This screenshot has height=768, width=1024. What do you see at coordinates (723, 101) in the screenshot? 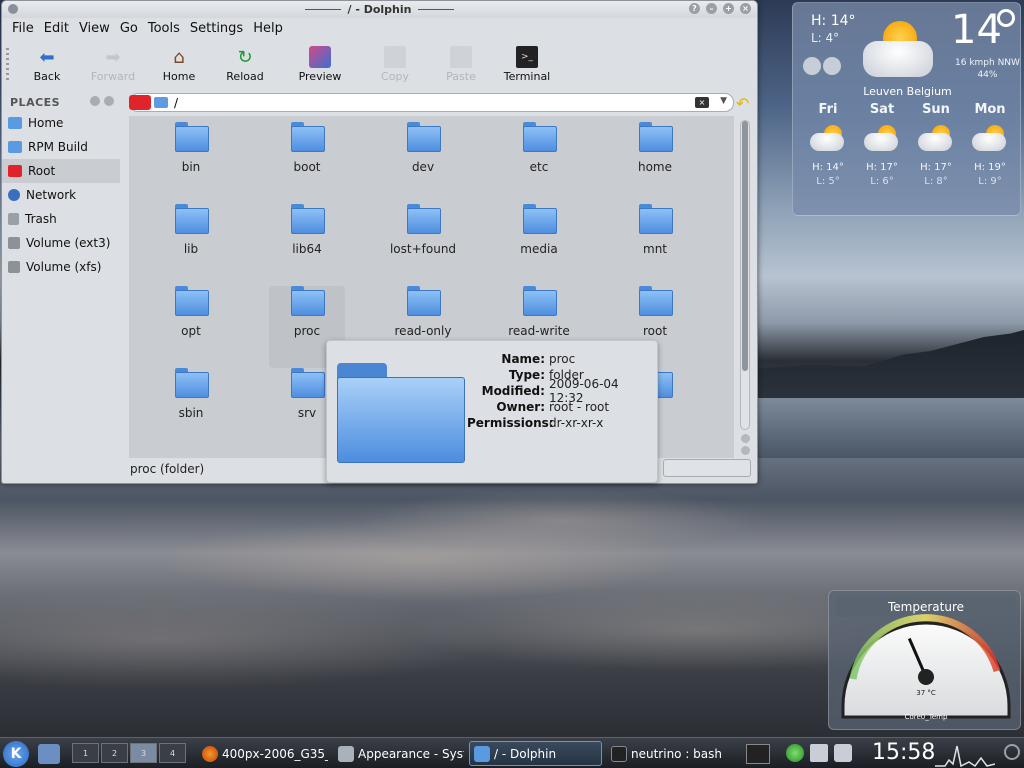
I see `chevron-down-icon: ▼` at bounding box center [723, 101].